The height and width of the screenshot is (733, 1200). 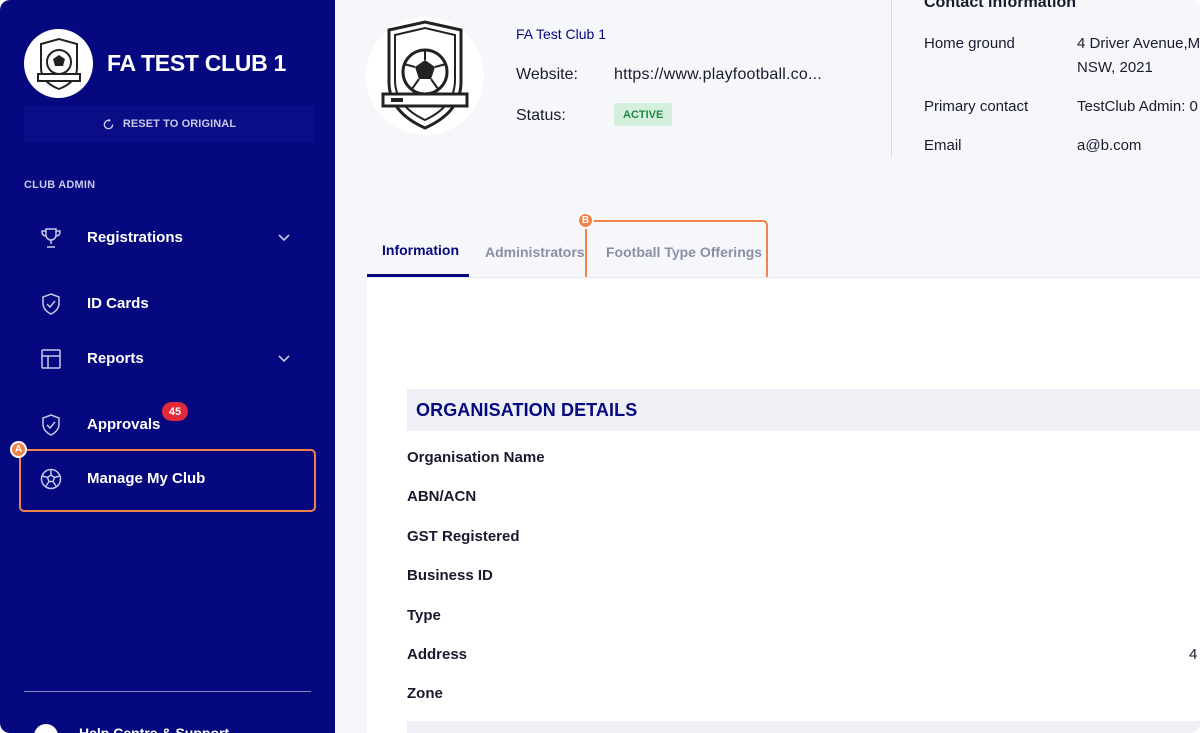 What do you see at coordinates (118, 303) in the screenshot?
I see `sidebar-item-label: ID Cards` at bounding box center [118, 303].